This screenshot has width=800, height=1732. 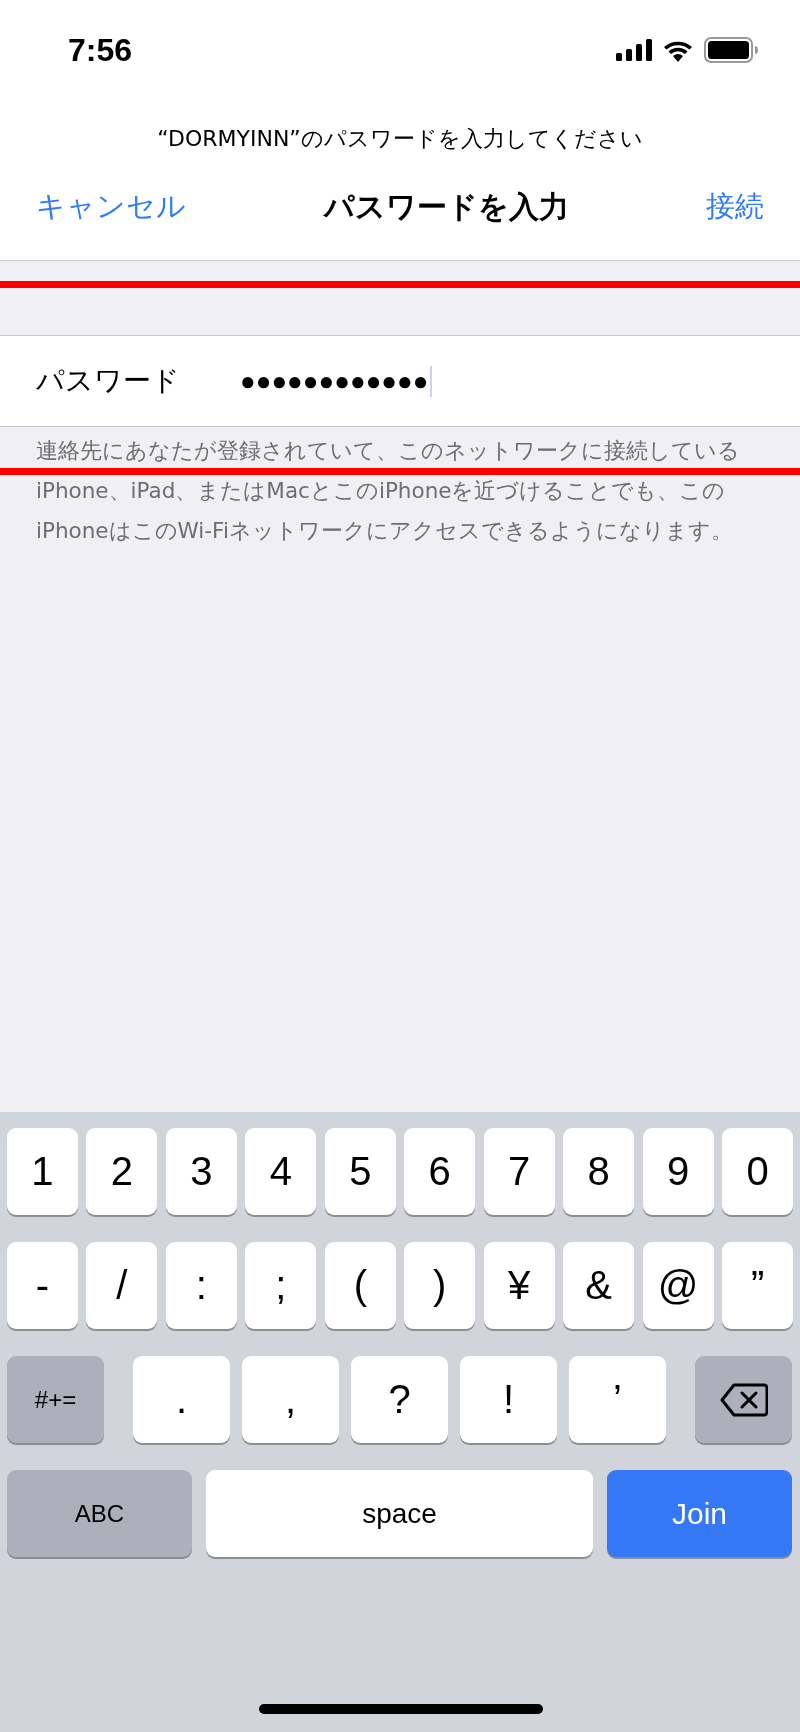 What do you see at coordinates (519, 1171) in the screenshot?
I see `keyboard-key: 7` at bounding box center [519, 1171].